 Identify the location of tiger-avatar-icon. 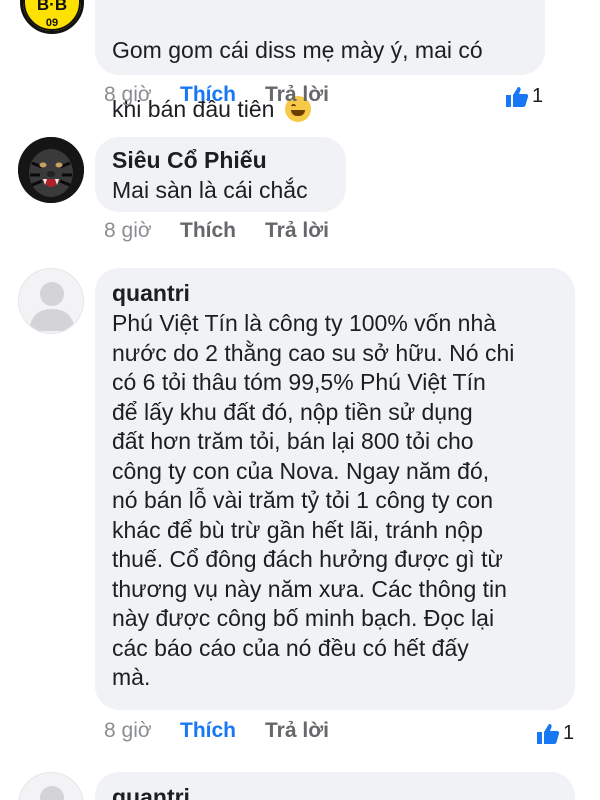
(51, 170).